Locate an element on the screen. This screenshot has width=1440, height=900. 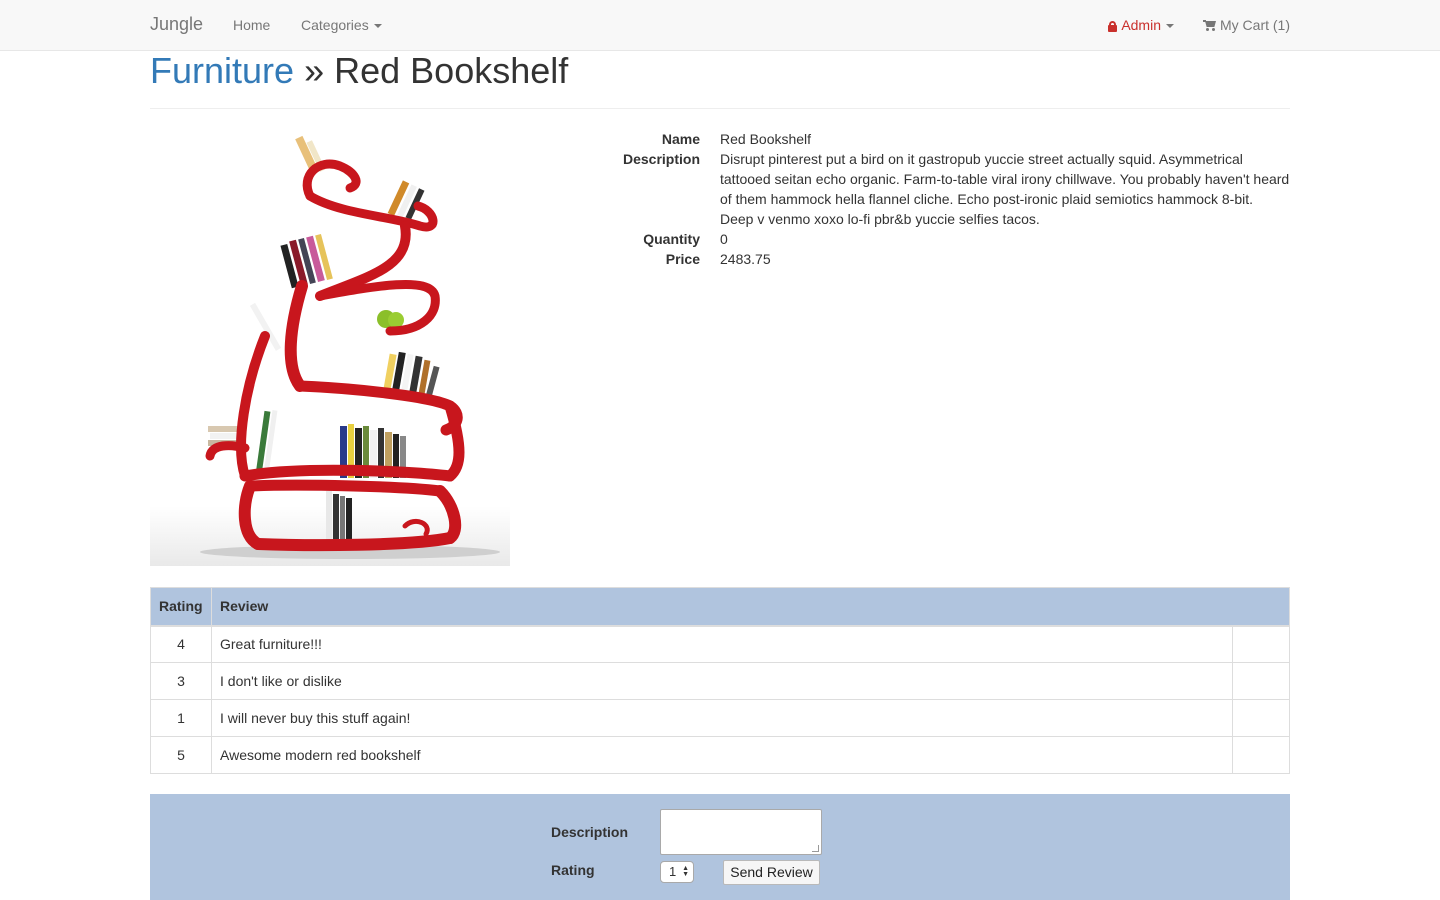
review-description-textarea is located at coordinates (741, 832).